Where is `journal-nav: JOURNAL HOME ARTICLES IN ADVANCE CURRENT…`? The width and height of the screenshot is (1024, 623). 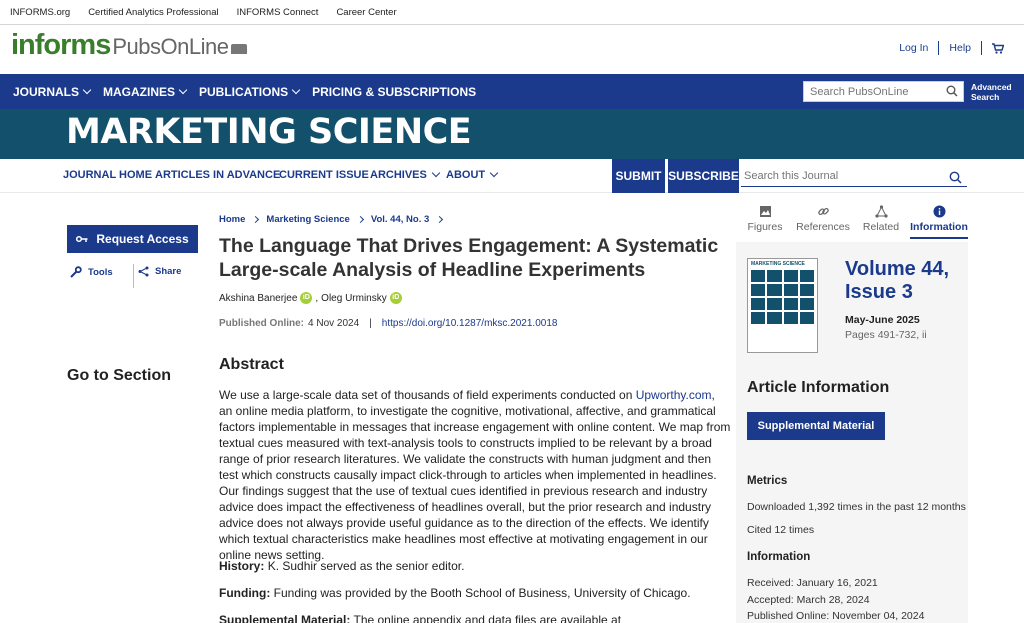
journal-nav: JOURNAL HOME ARTICLES IN ADVANCE CURRENT… is located at coordinates (512, 176).